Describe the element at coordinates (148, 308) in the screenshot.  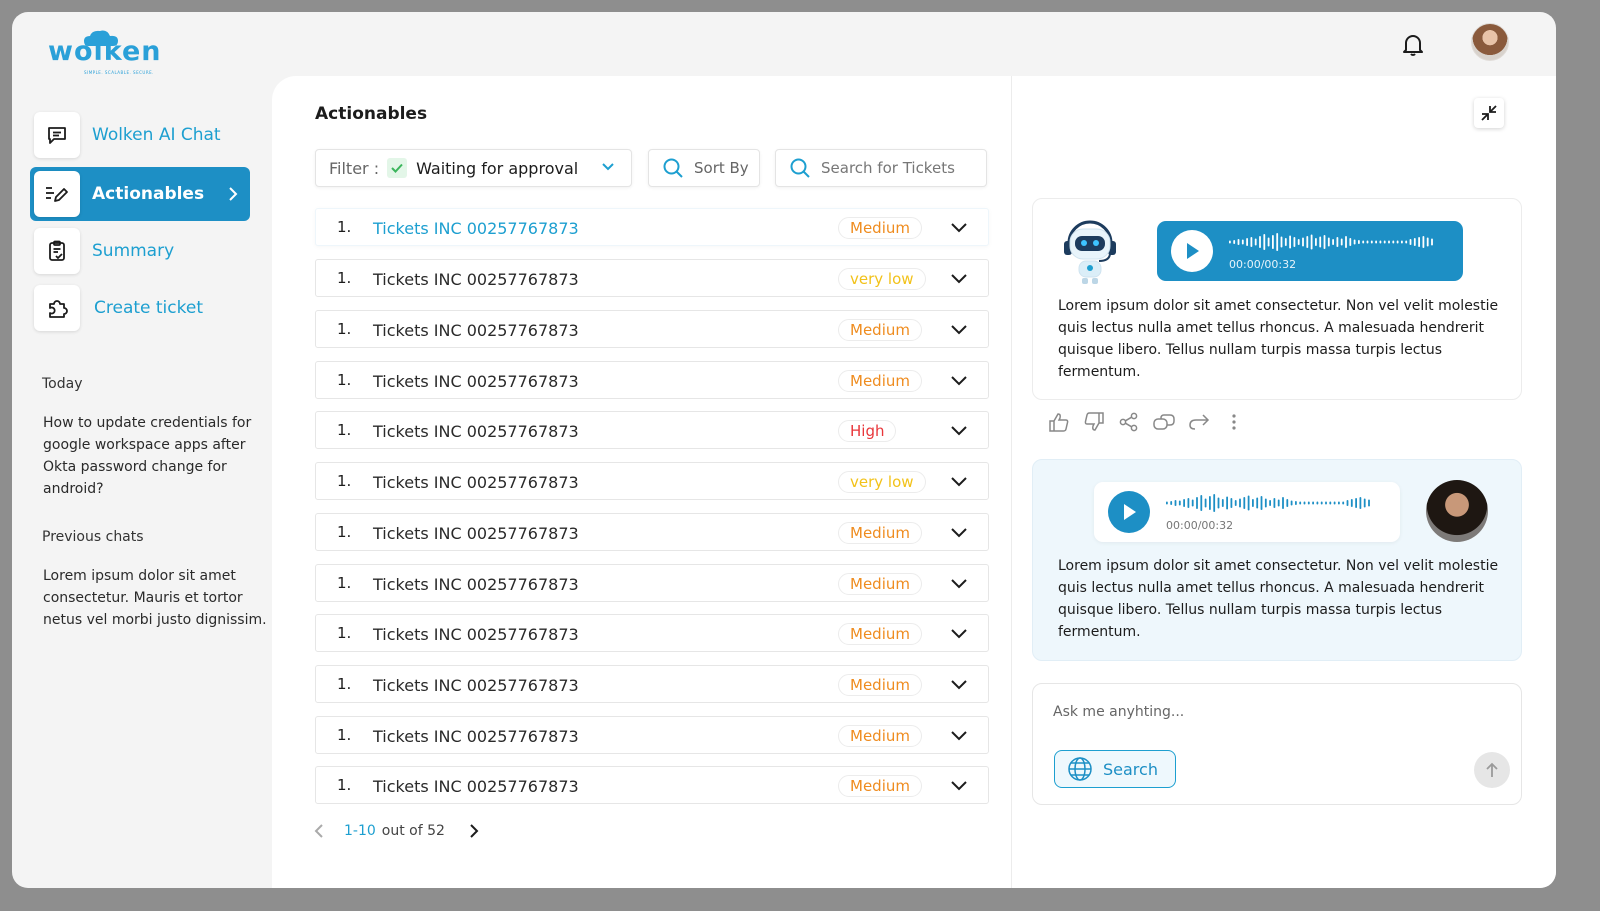
I see `nav-label: Create ticket` at that location.